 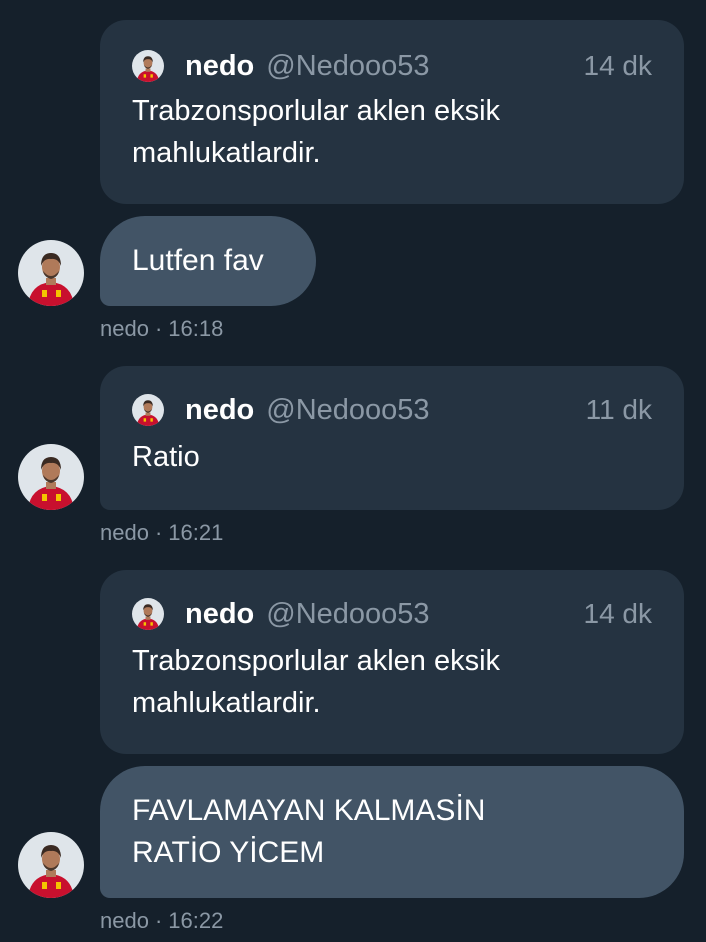 I want to click on message-meta: nedo · 16:21, so click(x=161, y=533).